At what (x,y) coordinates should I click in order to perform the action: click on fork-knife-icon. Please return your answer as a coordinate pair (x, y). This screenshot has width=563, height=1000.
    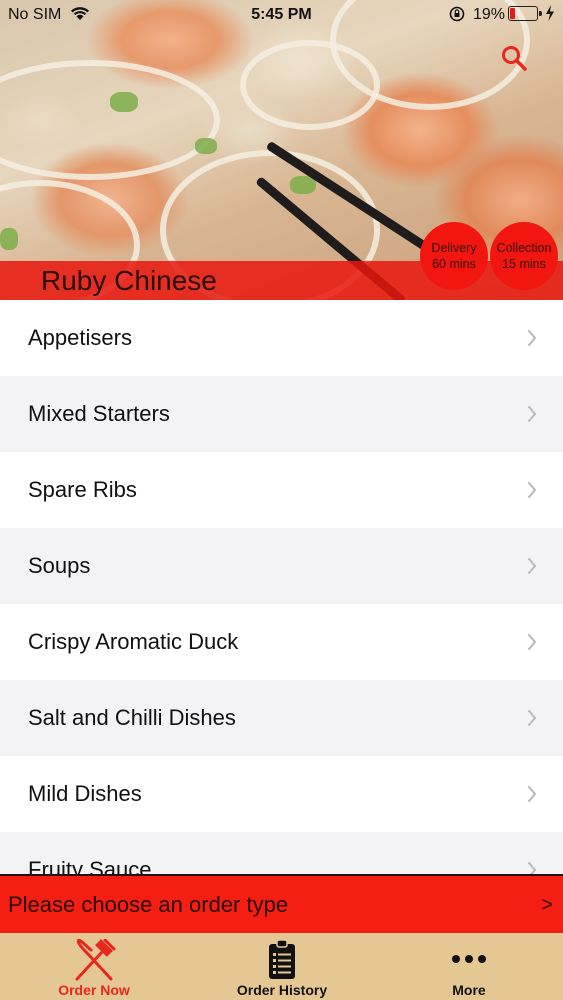
    Looking at the image, I should click on (95, 960).